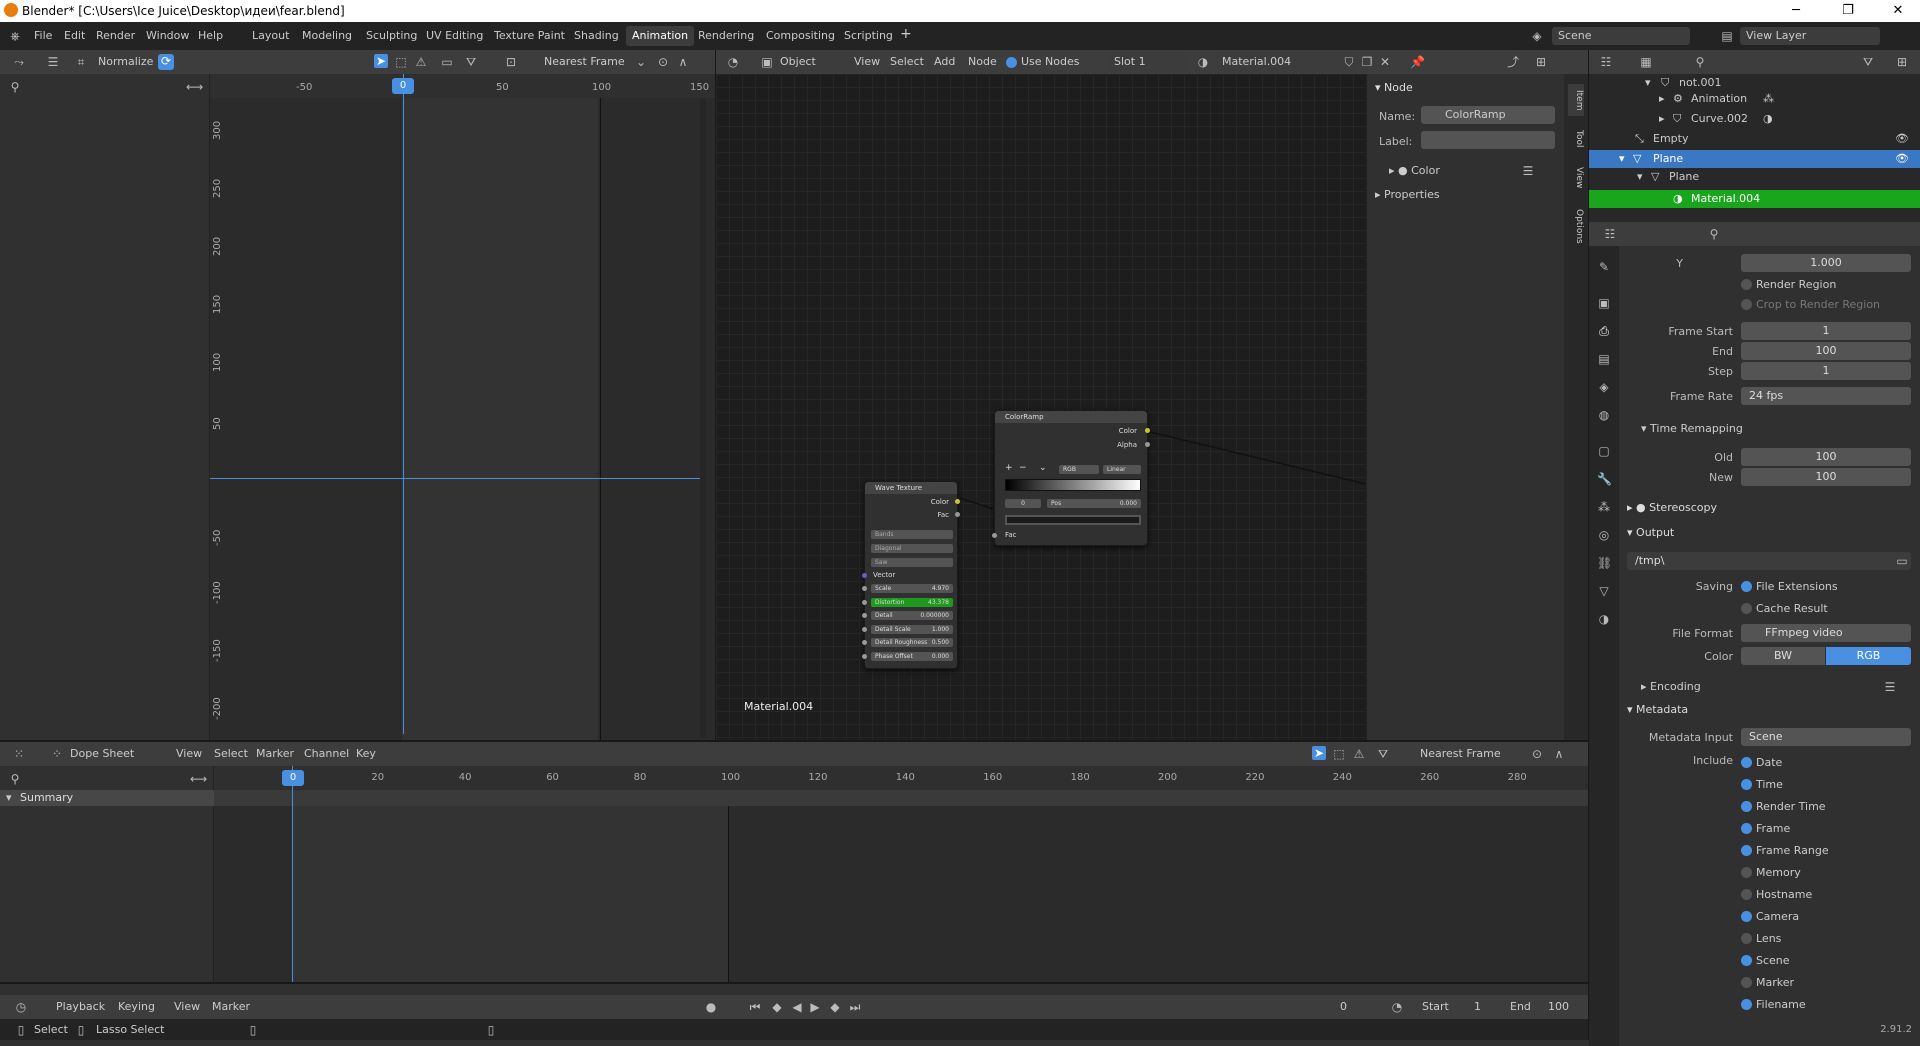 Image resolution: width=1920 pixels, height=1046 pixels. I want to click on wave-field-detail-scale: Detail Scale 1.000, so click(912, 629).